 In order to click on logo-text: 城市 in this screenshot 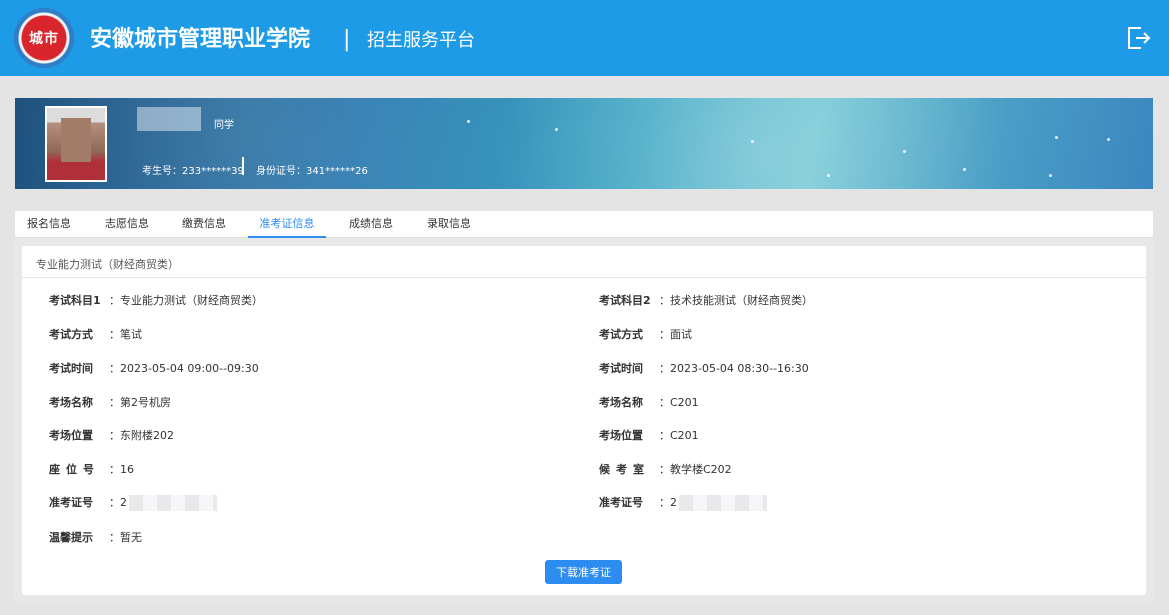, I will do `click(44, 39)`.